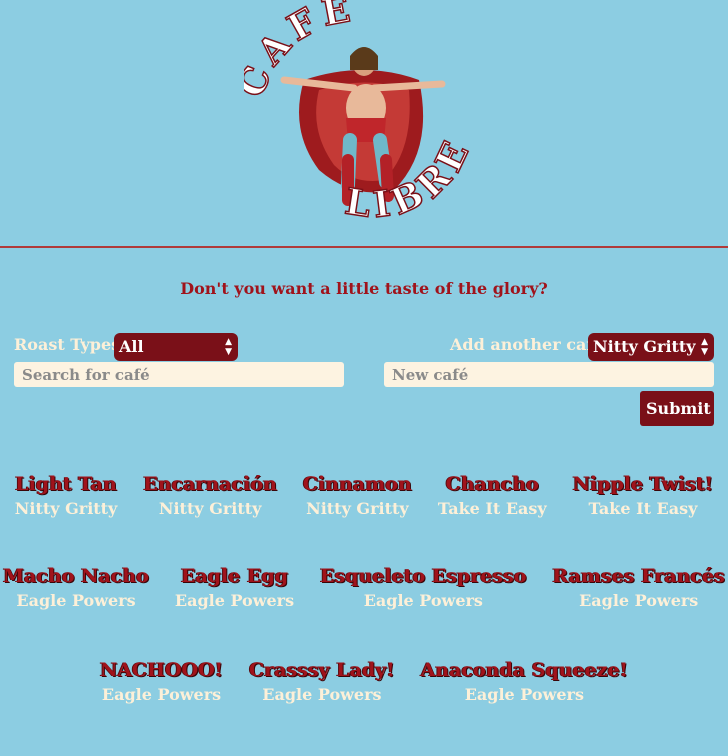 Image resolution: width=728 pixels, height=756 pixels. What do you see at coordinates (492, 484) in the screenshot?
I see `cafe-name: Chancho` at bounding box center [492, 484].